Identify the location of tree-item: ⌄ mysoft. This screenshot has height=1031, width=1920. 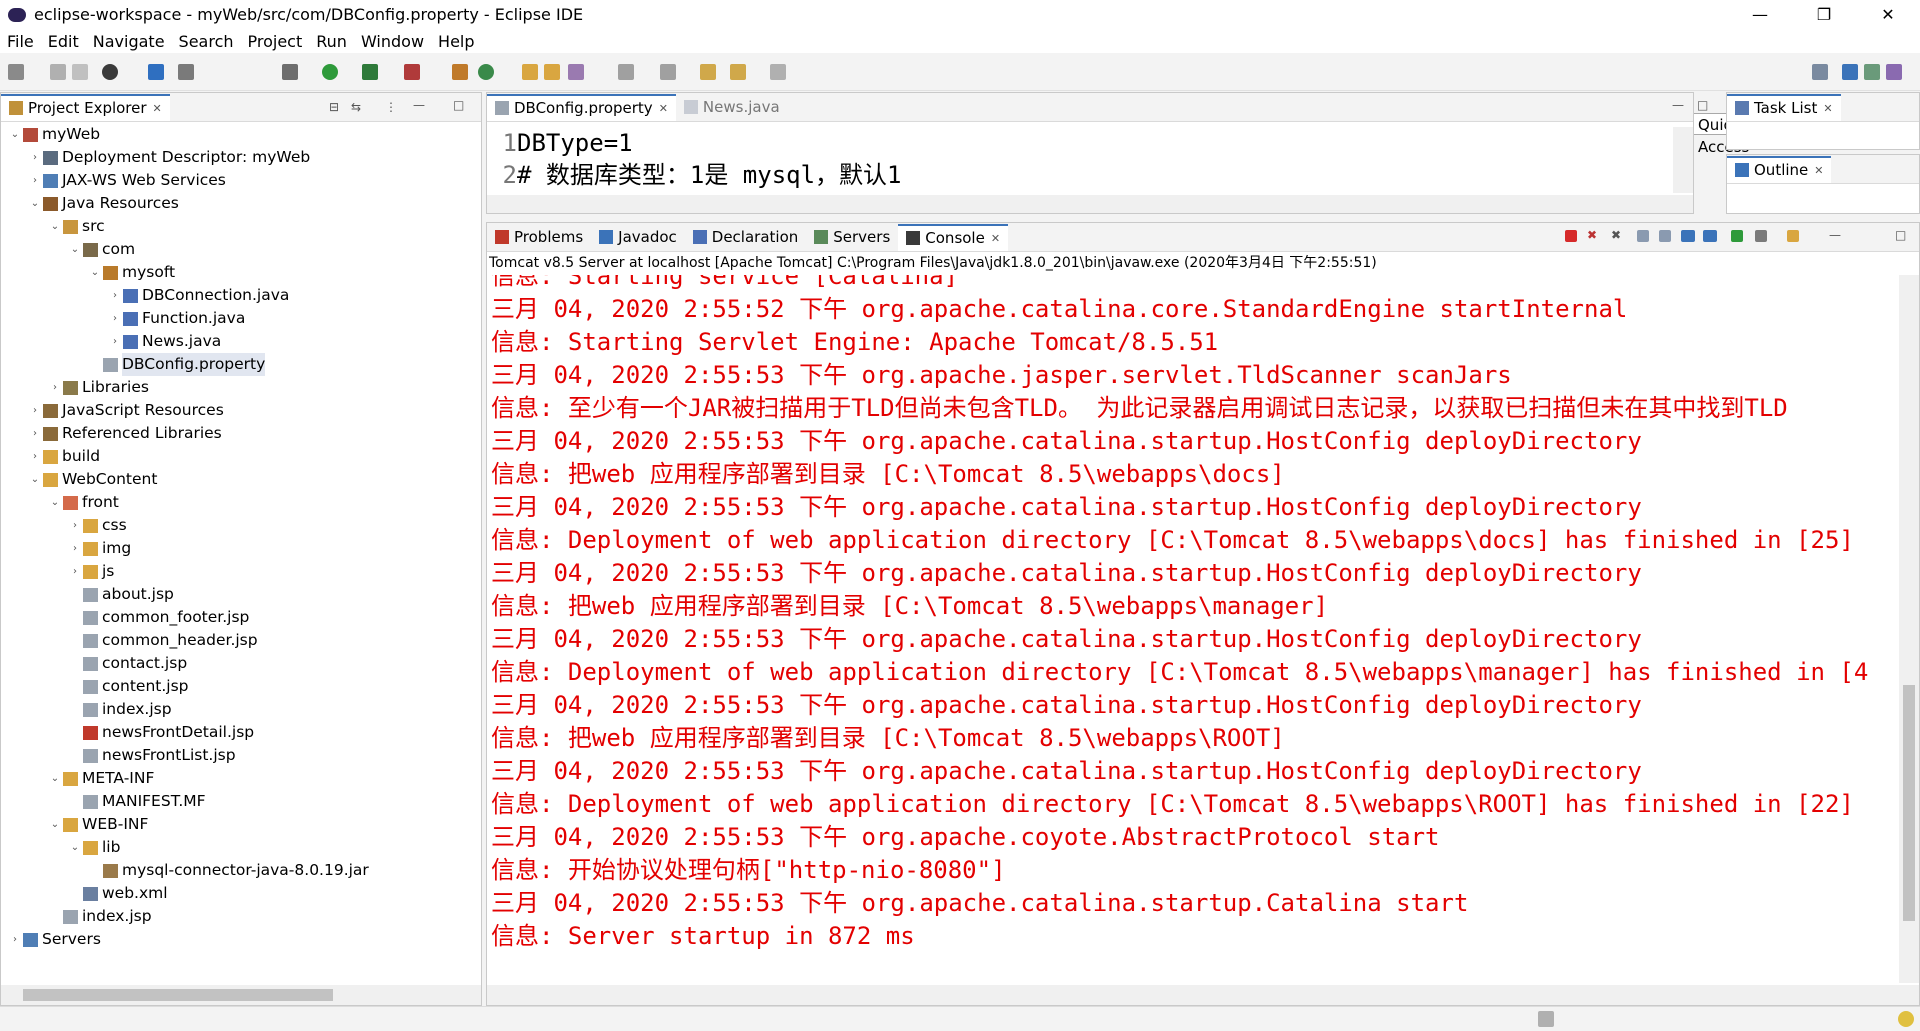
(131, 272).